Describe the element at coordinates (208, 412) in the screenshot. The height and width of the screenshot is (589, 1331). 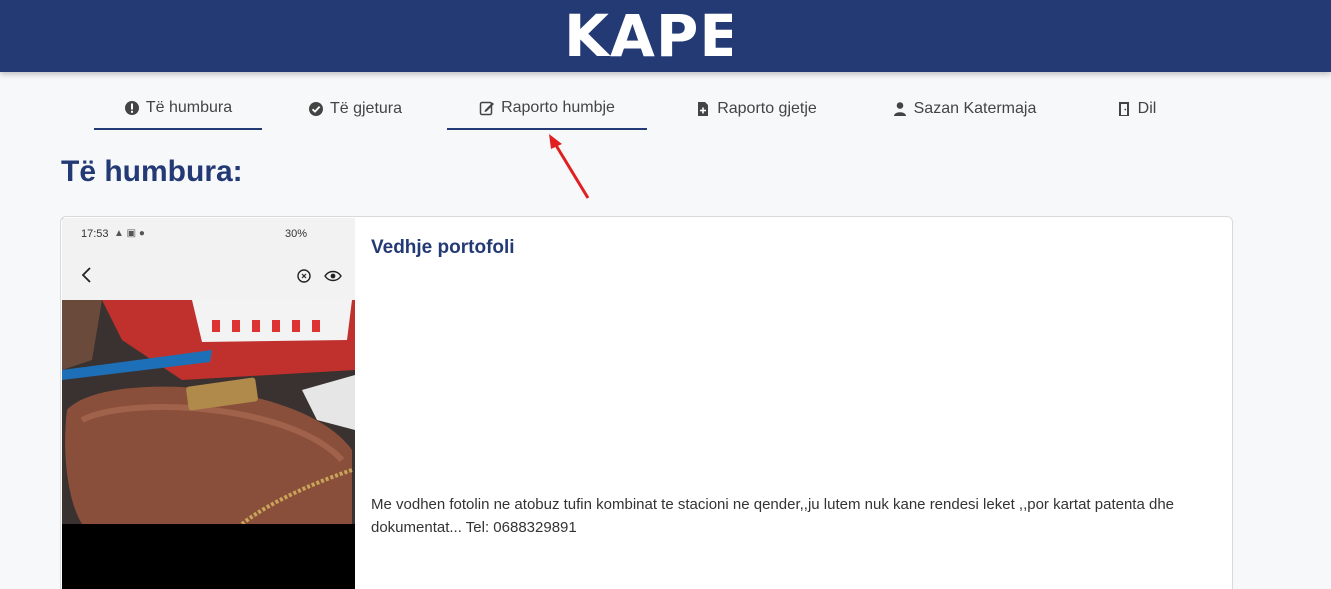
I see `wallet-image` at that location.